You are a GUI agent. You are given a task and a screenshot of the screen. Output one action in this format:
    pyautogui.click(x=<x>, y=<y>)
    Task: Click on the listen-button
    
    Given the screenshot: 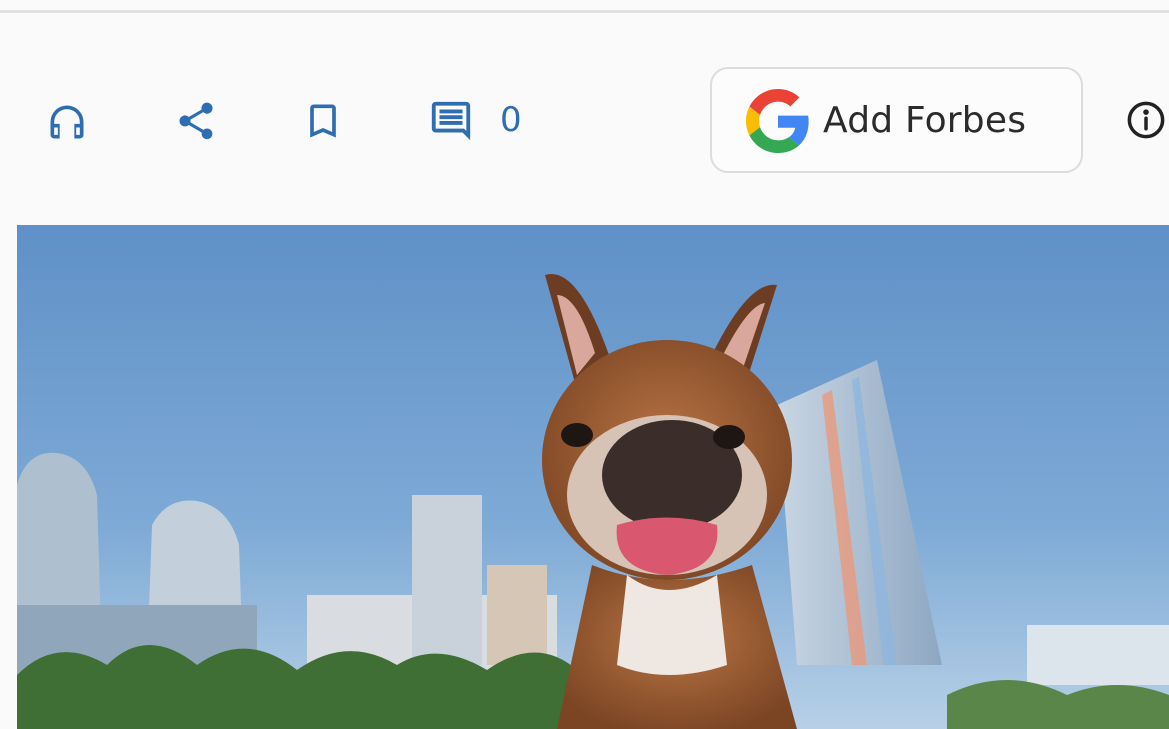 What is the action you would take?
    pyautogui.click(x=67, y=122)
    